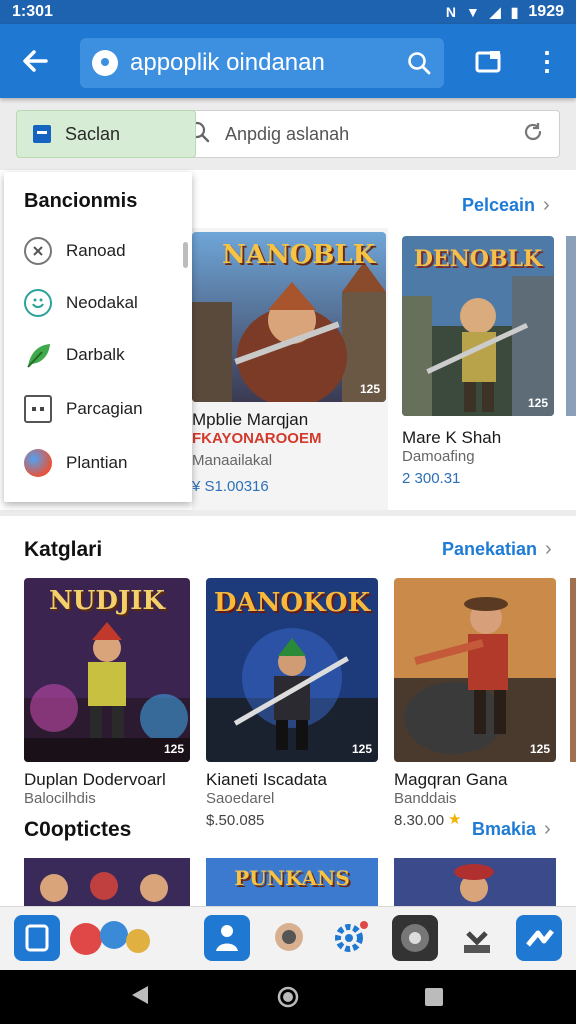 The width and height of the screenshot is (576, 1024). What do you see at coordinates (415, 938) in the screenshot?
I see `game-app-icon` at bounding box center [415, 938].